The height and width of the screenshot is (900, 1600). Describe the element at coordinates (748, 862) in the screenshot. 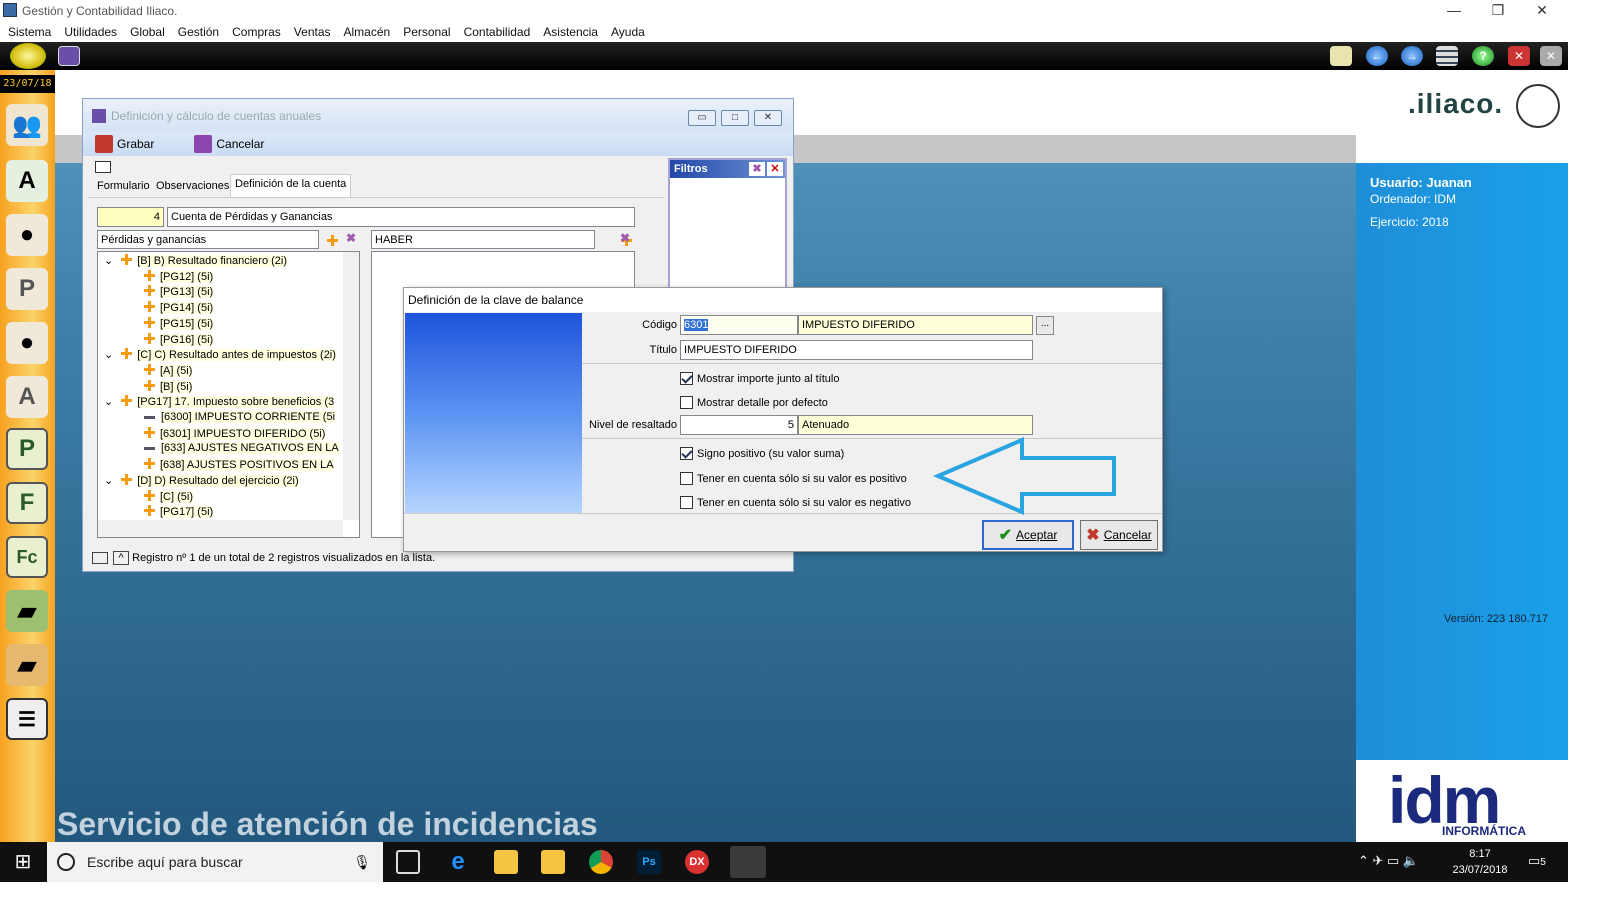

I see `iliaco-taskbar-icon` at that location.